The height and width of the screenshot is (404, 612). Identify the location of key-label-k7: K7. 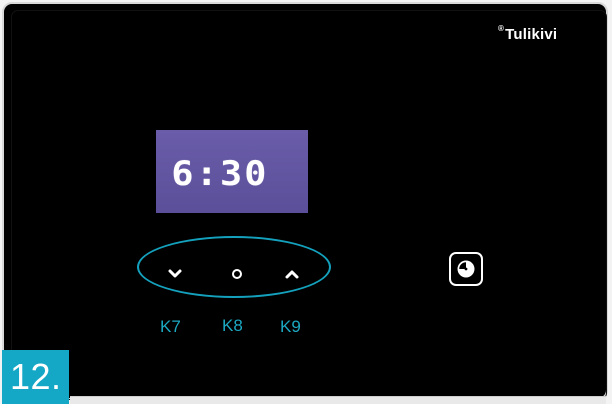
(170, 326).